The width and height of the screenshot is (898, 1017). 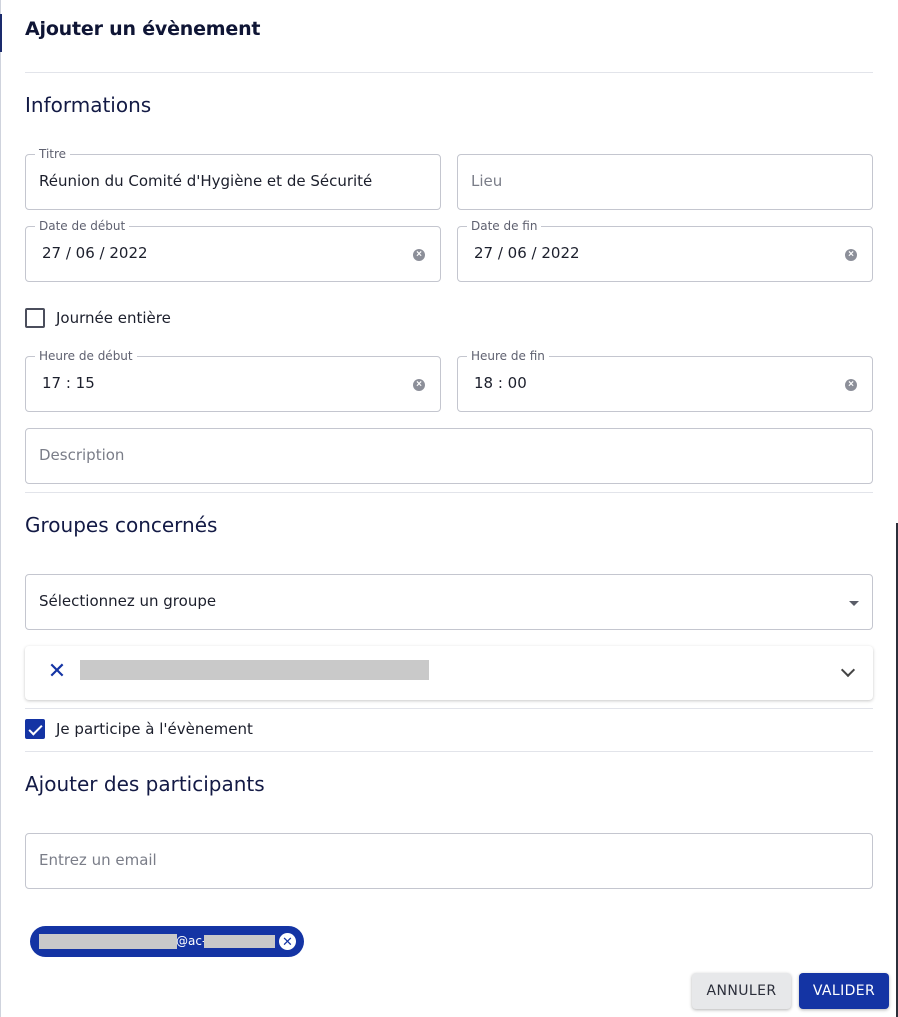 What do you see at coordinates (239, 941) in the screenshot?
I see `chip-domain-redacted` at bounding box center [239, 941].